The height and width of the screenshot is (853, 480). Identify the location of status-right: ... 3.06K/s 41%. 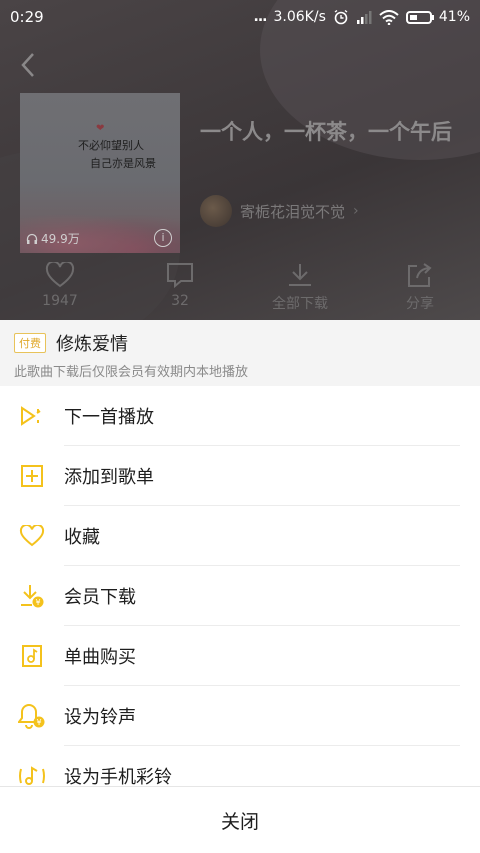
(362, 17).